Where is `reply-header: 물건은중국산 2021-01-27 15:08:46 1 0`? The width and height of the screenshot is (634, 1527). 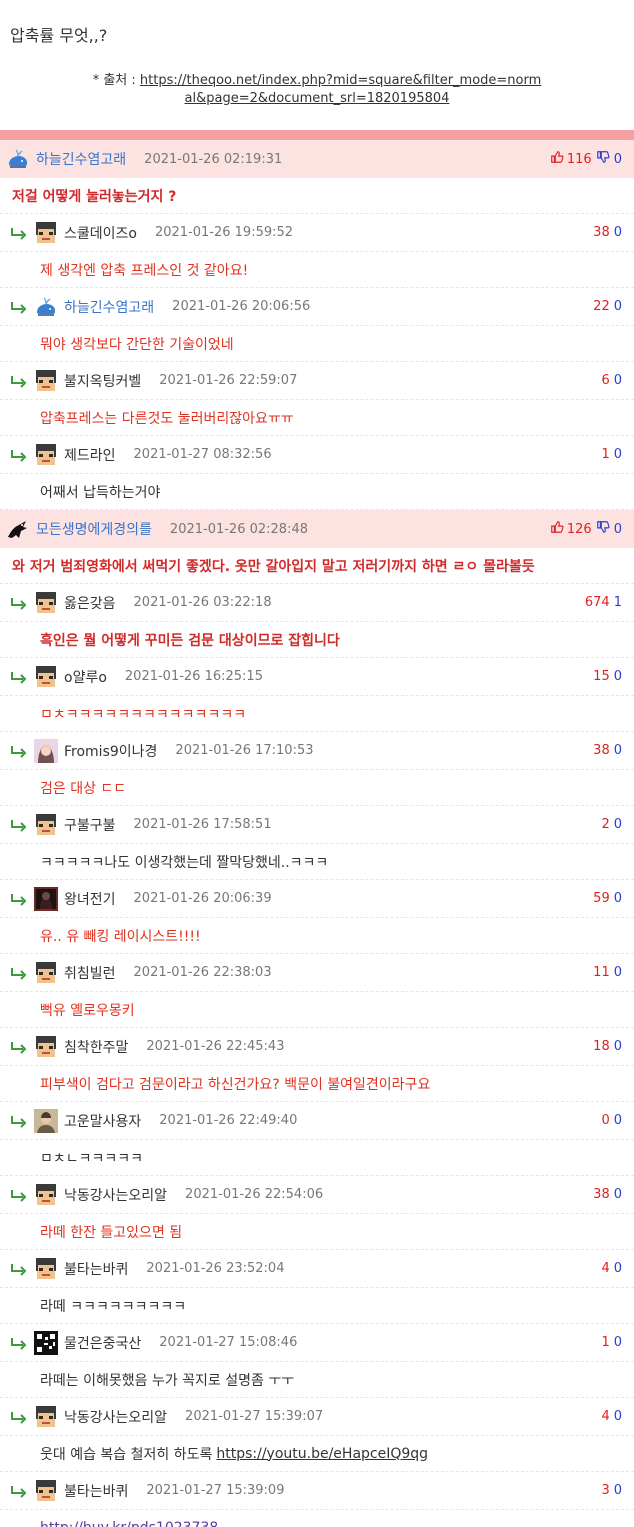
reply-header: 물건은중국산 2021-01-27 15:08:46 1 0 is located at coordinates (317, 1343).